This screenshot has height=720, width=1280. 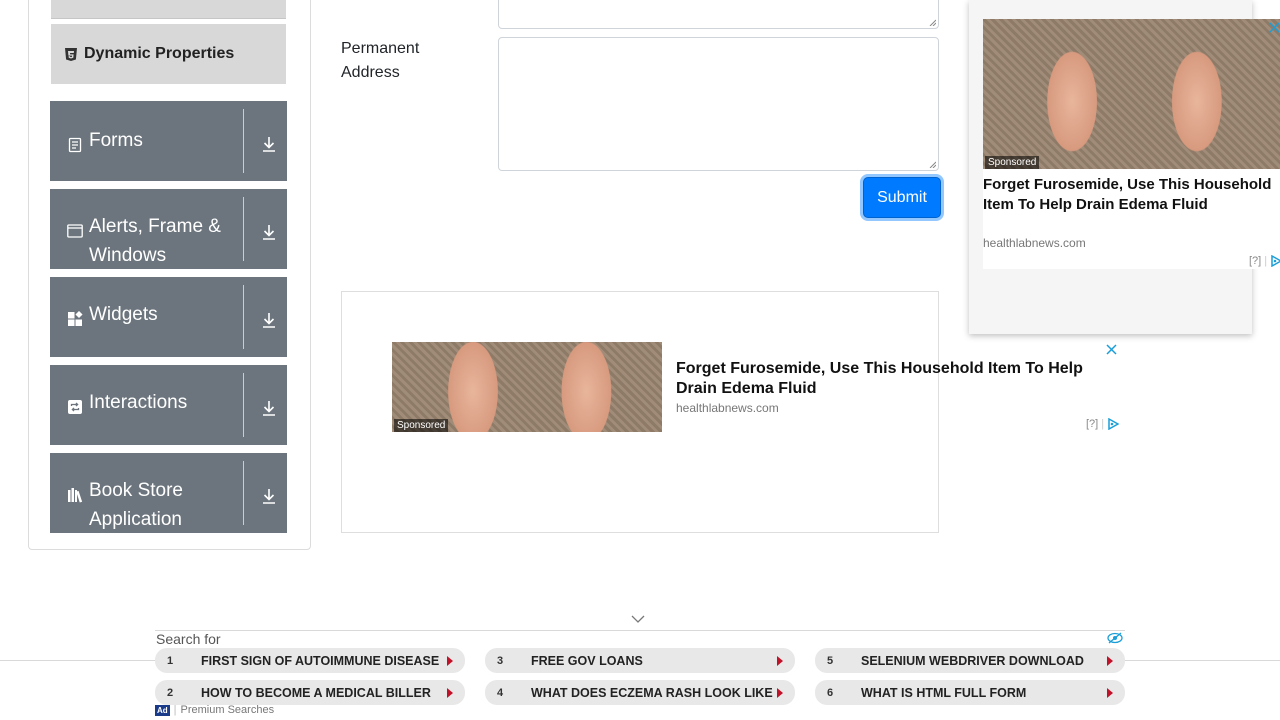 What do you see at coordinates (75, 493) in the screenshot?
I see `book-icon` at bounding box center [75, 493].